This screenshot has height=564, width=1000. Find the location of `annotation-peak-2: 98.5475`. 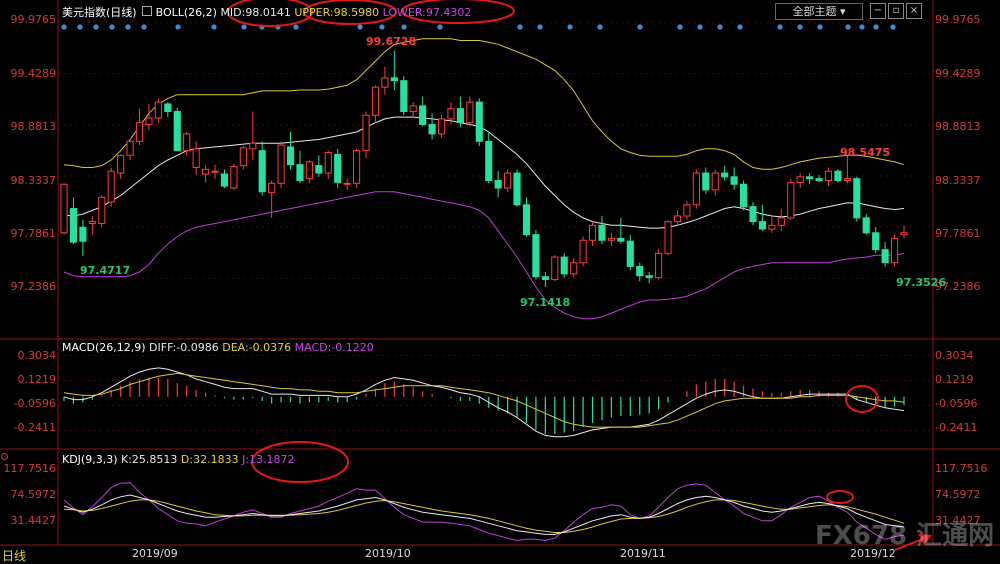

annotation-peak-2: 98.5475 is located at coordinates (865, 152).